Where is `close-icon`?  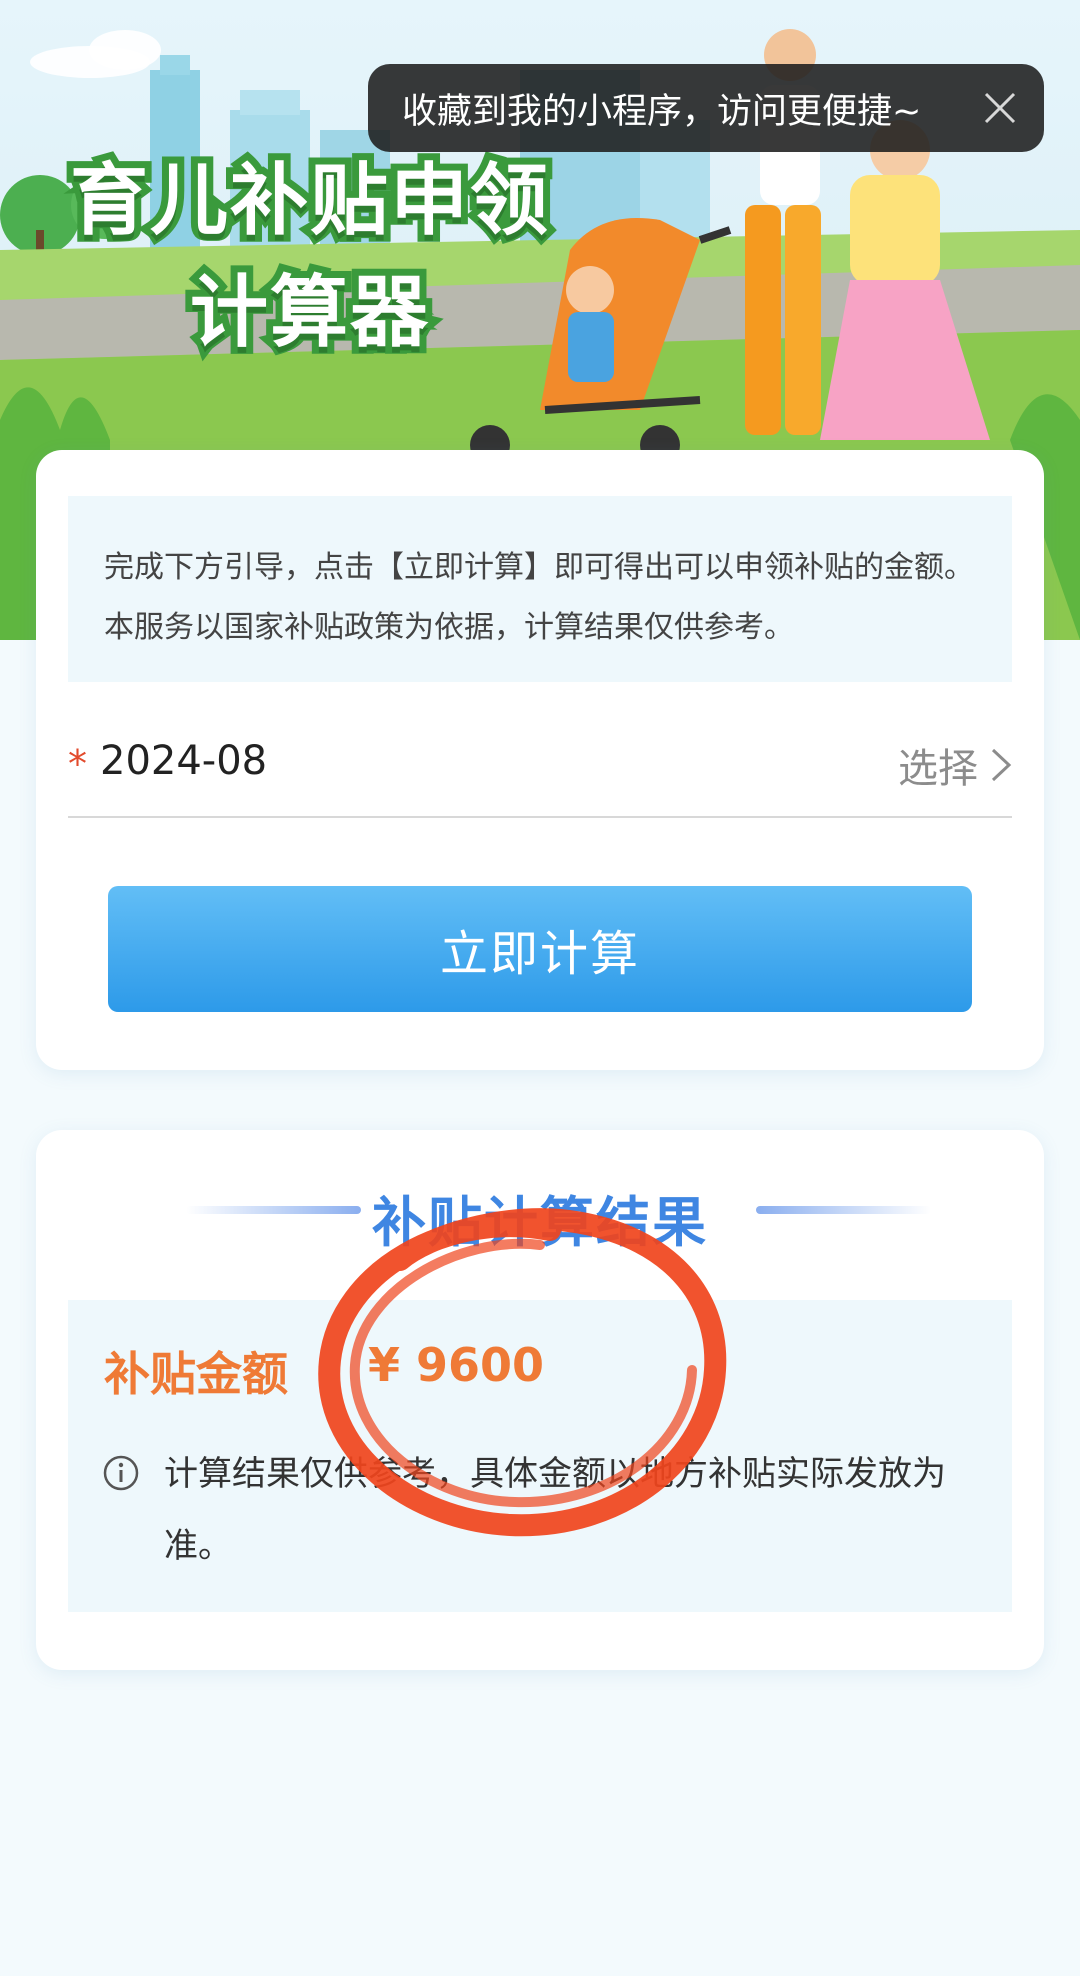
close-icon is located at coordinates (1000, 108).